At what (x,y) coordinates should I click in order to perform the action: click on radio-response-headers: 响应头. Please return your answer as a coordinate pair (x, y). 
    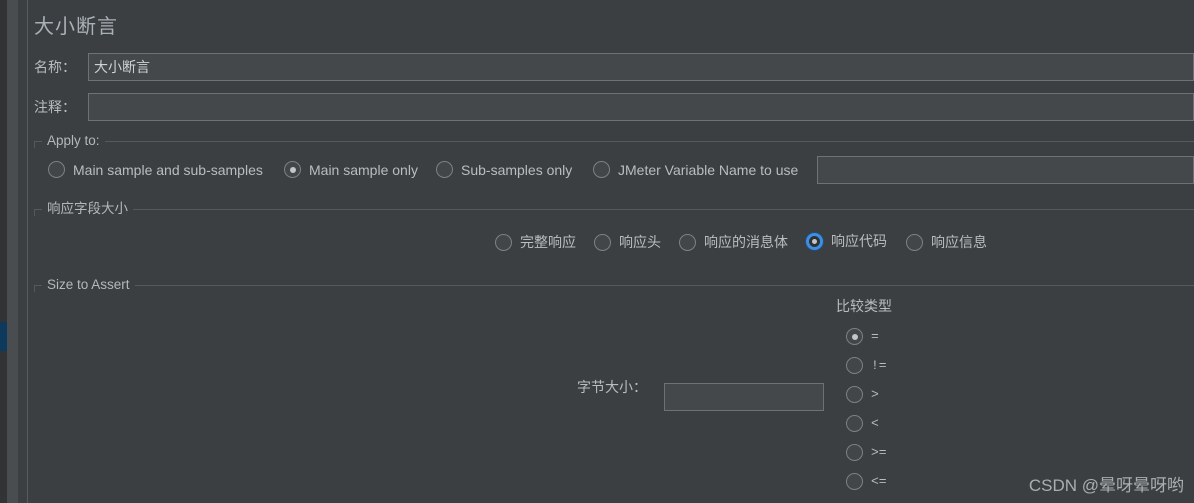
    Looking at the image, I should click on (627, 242).